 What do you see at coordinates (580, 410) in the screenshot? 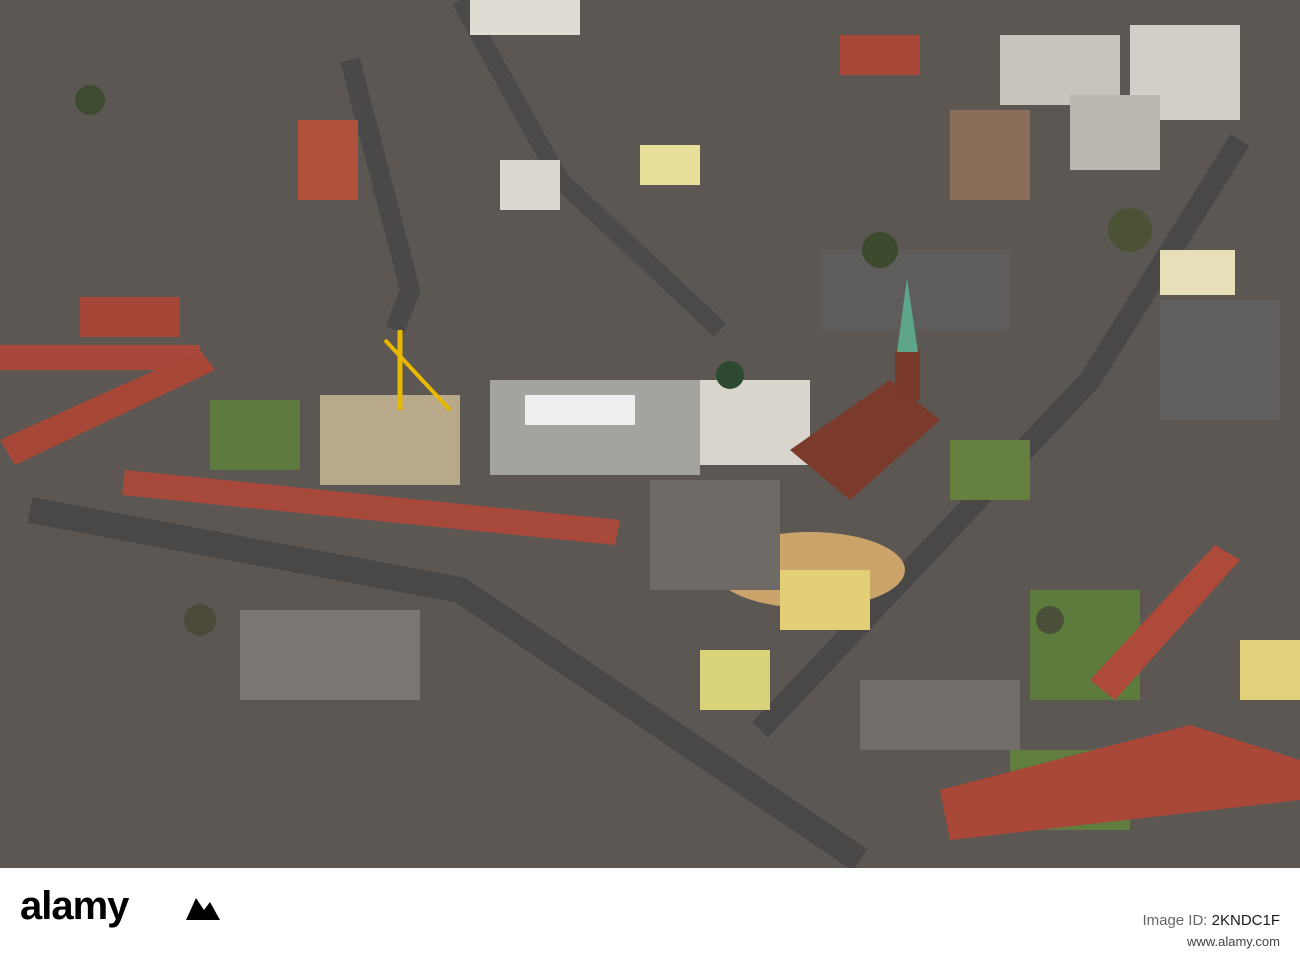
I see `scaffold-white-covers` at bounding box center [580, 410].